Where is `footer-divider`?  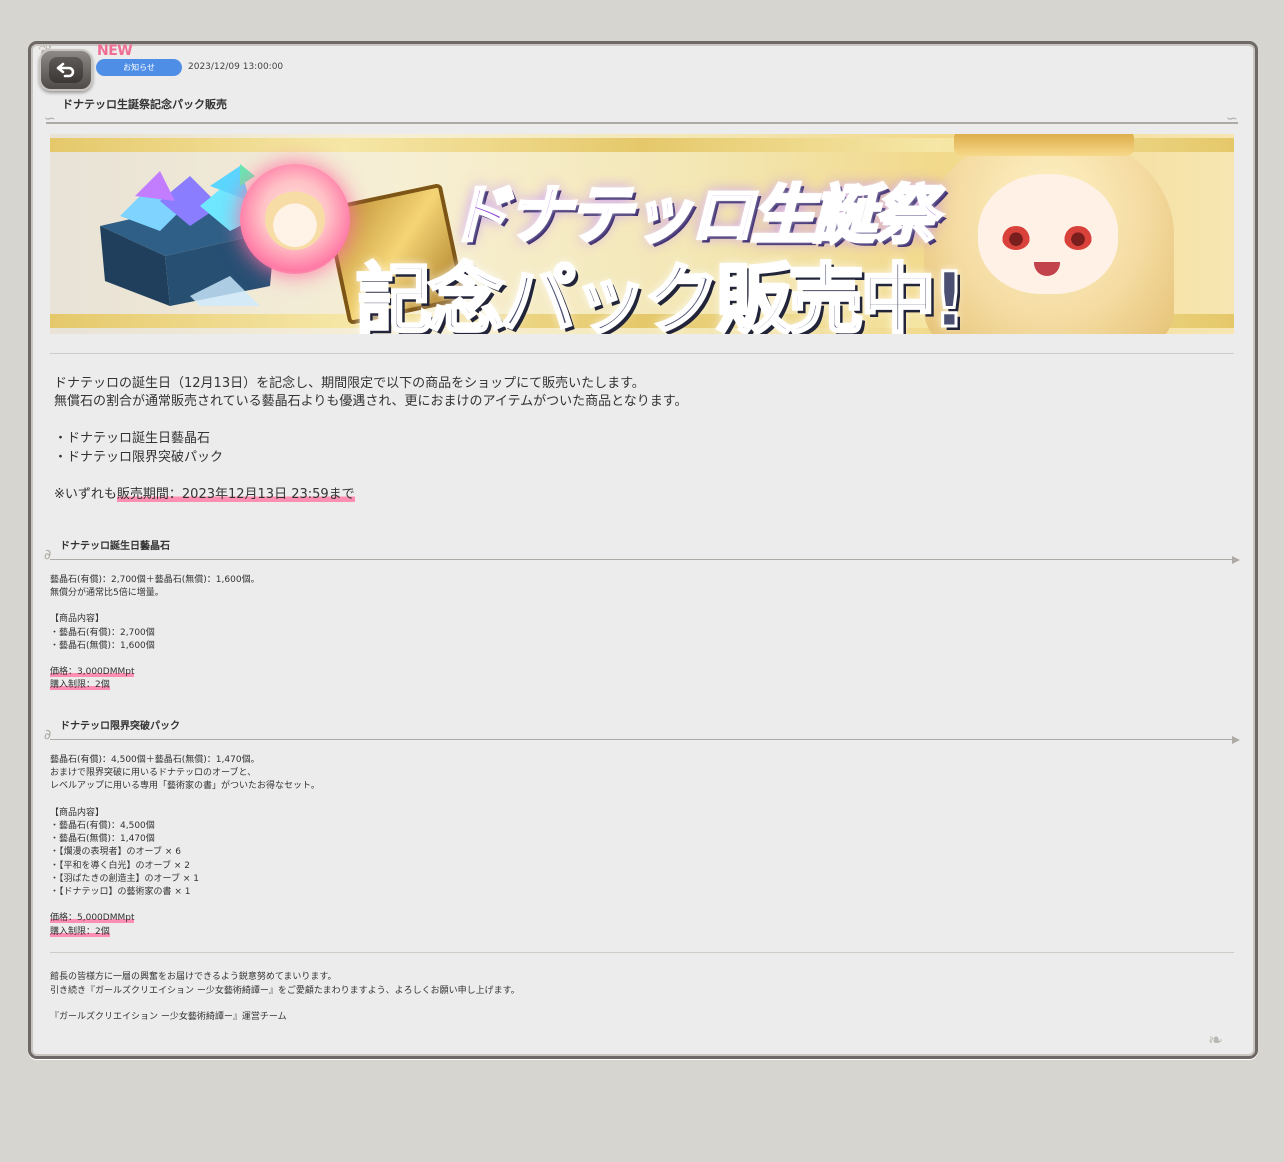 footer-divider is located at coordinates (642, 952).